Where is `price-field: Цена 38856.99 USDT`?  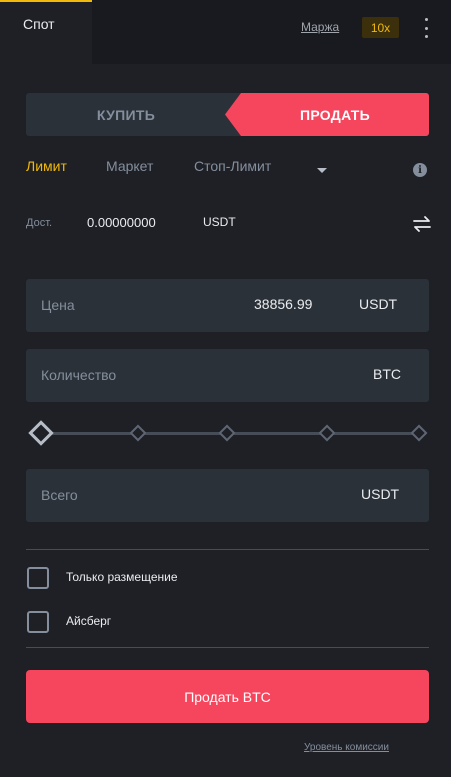 price-field: Цена 38856.99 USDT is located at coordinates (227, 305).